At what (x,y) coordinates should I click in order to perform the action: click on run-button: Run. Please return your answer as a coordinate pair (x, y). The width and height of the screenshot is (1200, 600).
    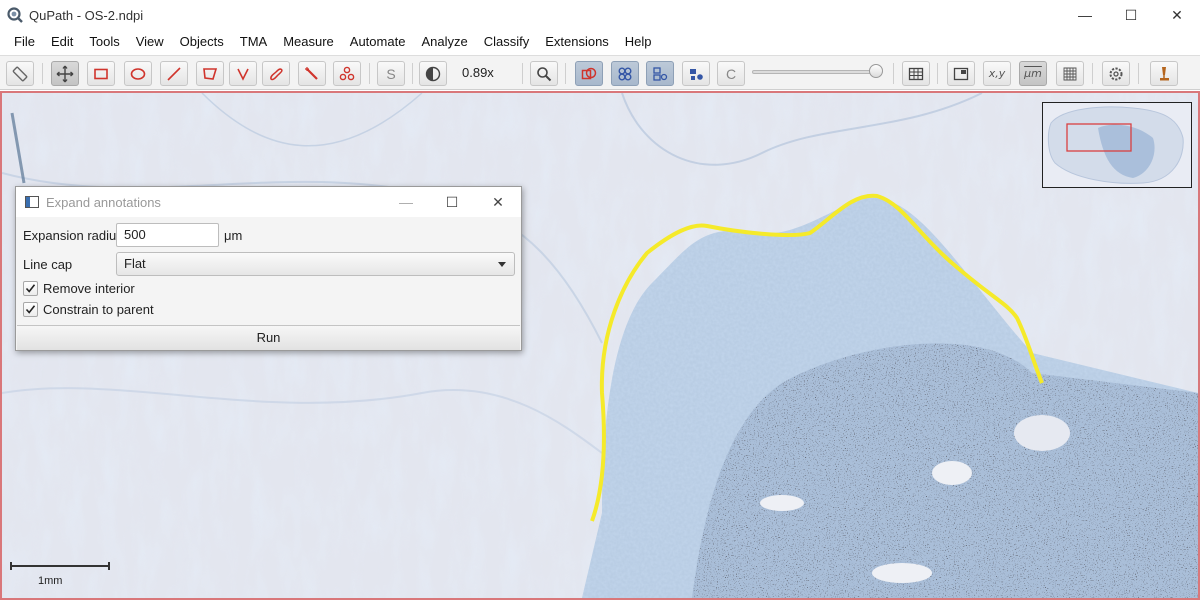
    Looking at the image, I should click on (268, 337).